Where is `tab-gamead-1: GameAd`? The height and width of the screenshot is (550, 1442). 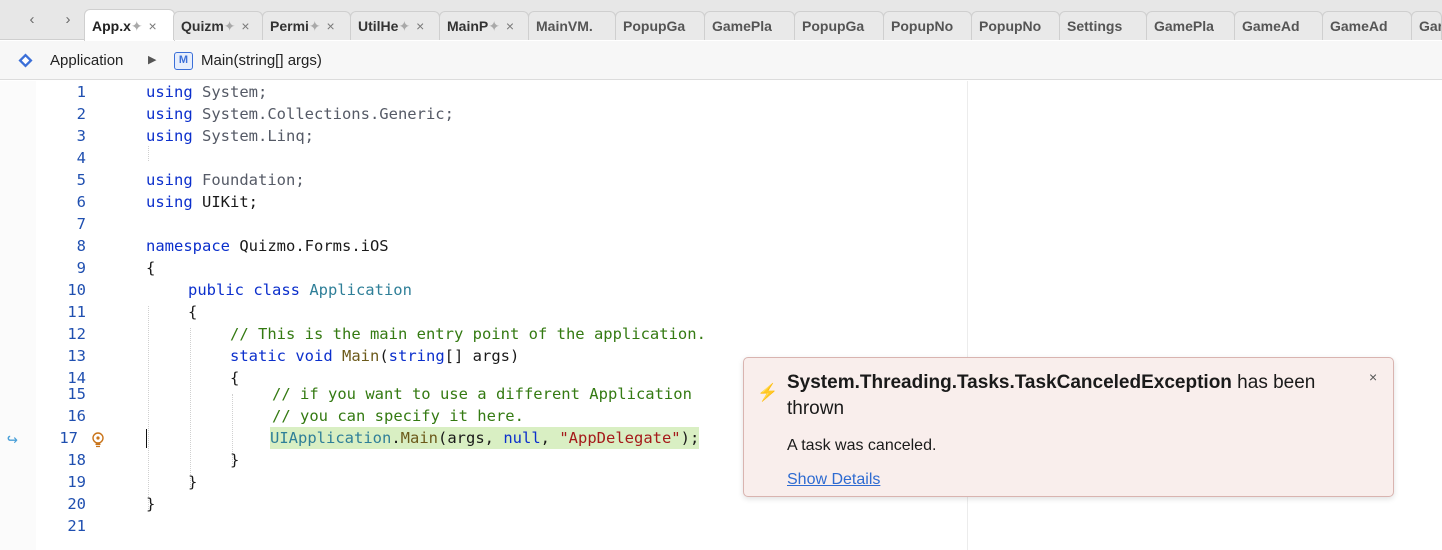 tab-gamead-1: GameAd is located at coordinates (1278, 25).